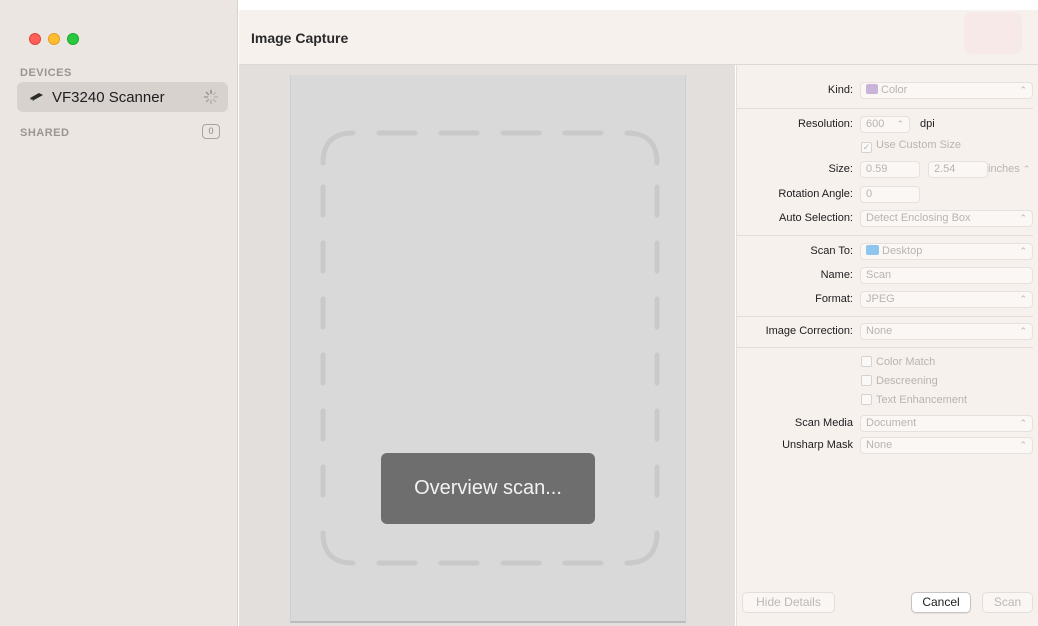 The width and height of the screenshot is (1038, 626). I want to click on unsharp-mask-select: None ⌃, so click(946, 445).